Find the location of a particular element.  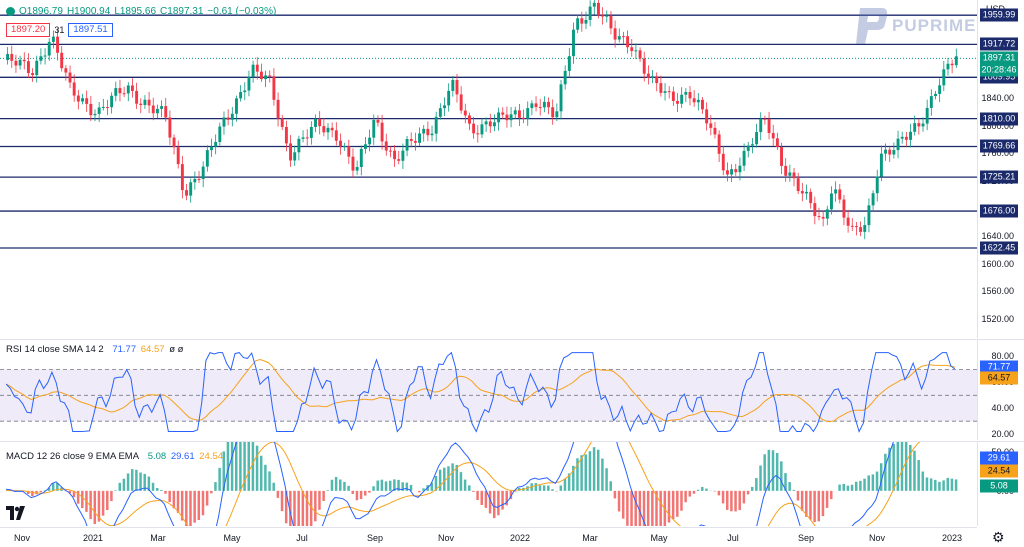

rsi-scale: 80.0060.0040.0020.00 is located at coordinates (1000, 390).